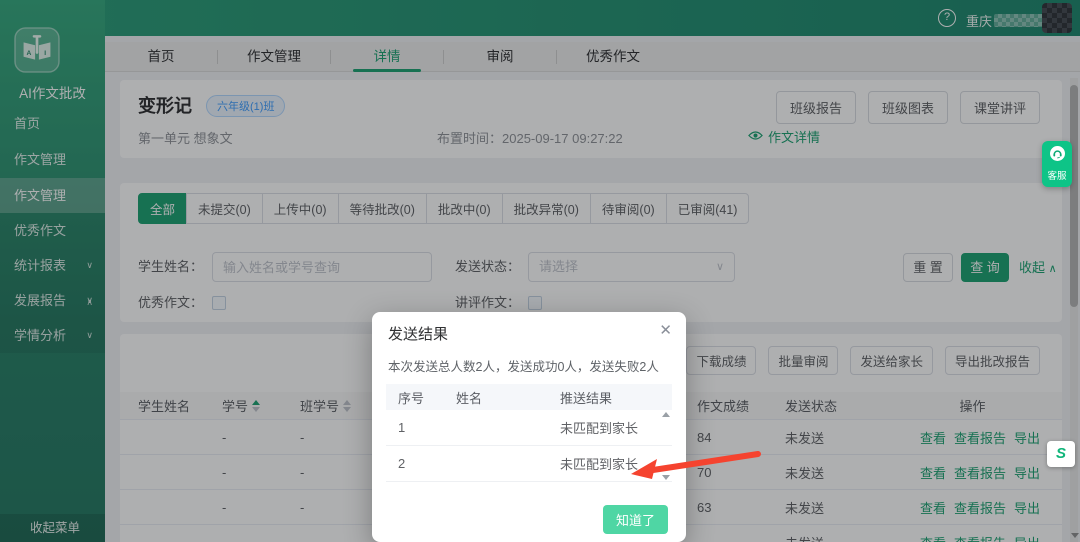 The image size is (1080, 542). I want to click on headset-icon, so click(1057, 156).